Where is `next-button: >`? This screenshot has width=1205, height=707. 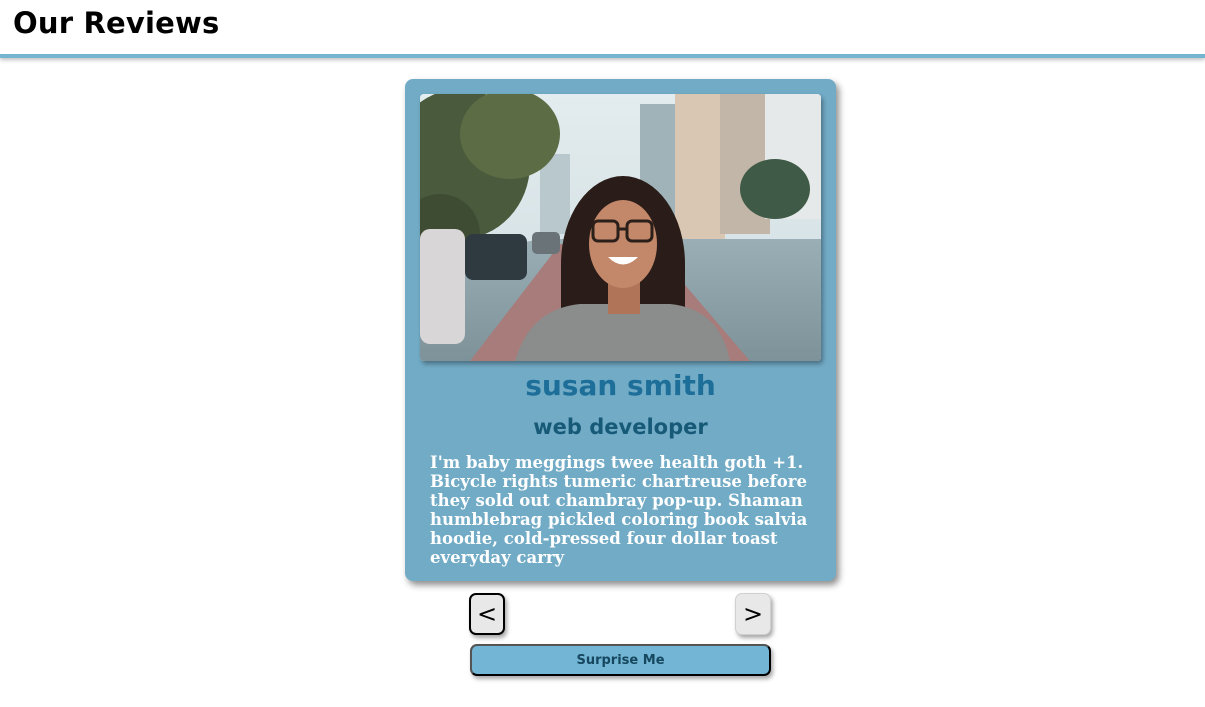
next-button: > is located at coordinates (753, 614).